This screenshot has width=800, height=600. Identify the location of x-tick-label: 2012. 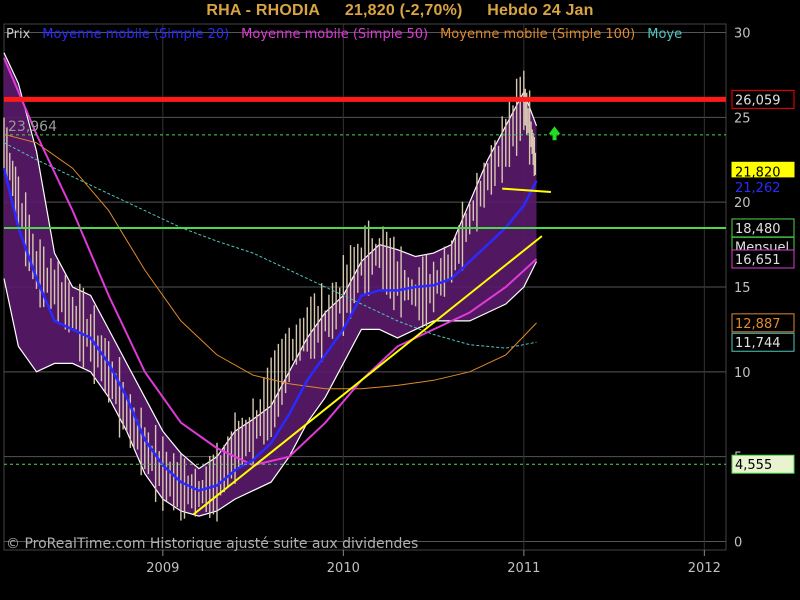
(704, 568).